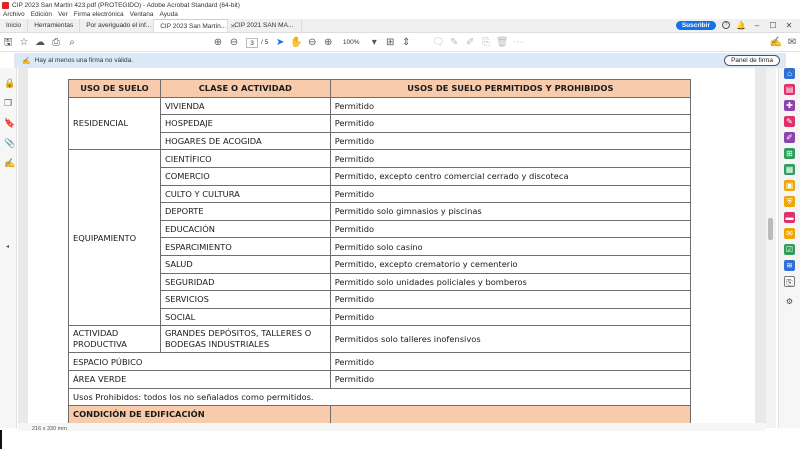 The width and height of the screenshot is (800, 449). I want to click on notification-bell-icon: 🔔, so click(741, 25).